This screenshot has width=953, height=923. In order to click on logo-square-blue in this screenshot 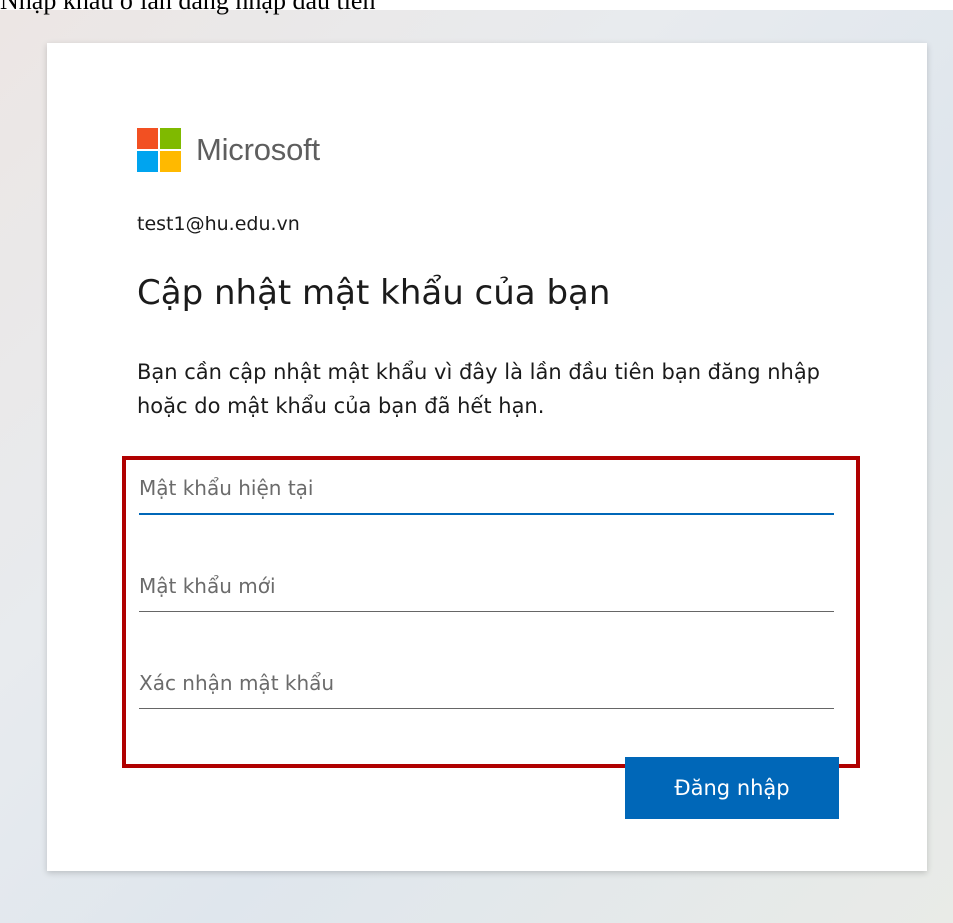, I will do `click(147, 161)`.